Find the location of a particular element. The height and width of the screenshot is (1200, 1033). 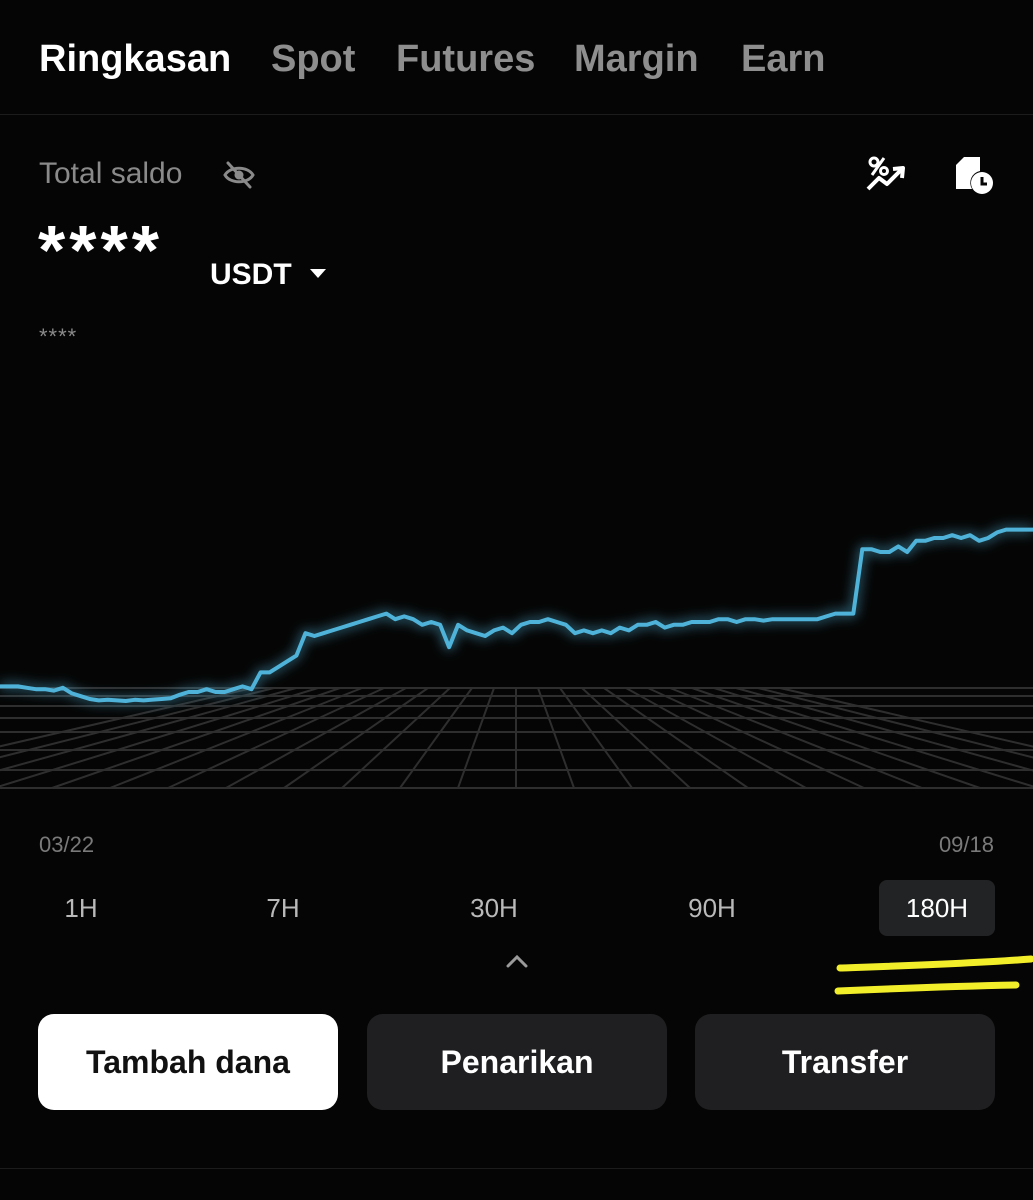

deposit-button: Tambah dana is located at coordinates (188, 1062).